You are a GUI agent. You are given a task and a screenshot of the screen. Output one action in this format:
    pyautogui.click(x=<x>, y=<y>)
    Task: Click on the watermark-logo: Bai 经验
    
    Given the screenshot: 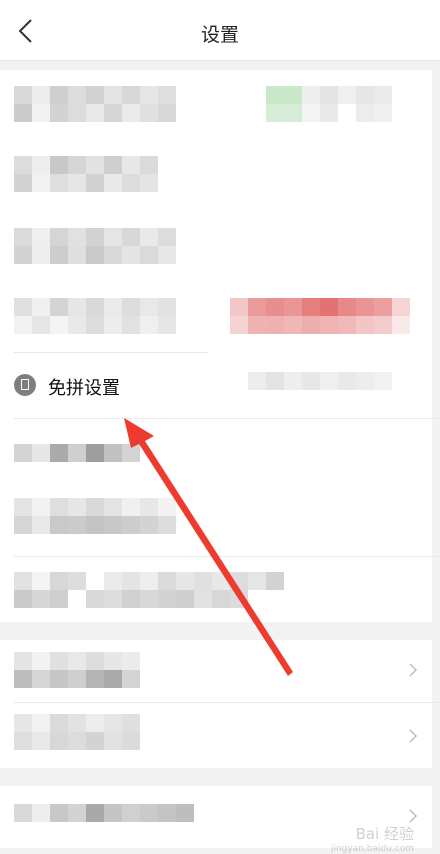 What is the action you would take?
    pyautogui.click(x=384, y=834)
    